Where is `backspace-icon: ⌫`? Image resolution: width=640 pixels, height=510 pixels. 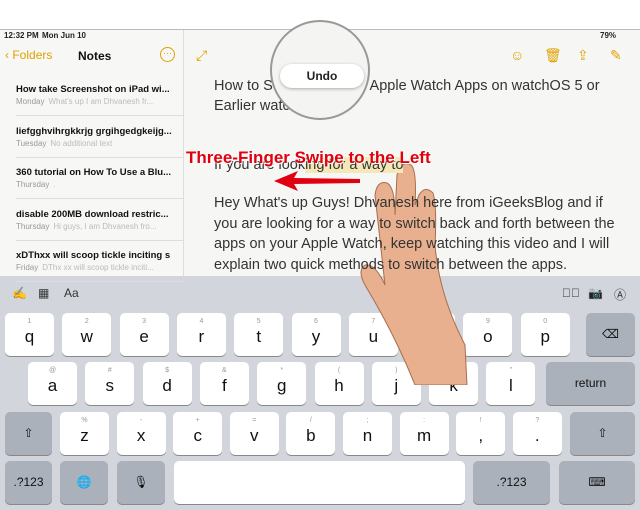
backspace-icon: ⌫ is located at coordinates (610, 334).